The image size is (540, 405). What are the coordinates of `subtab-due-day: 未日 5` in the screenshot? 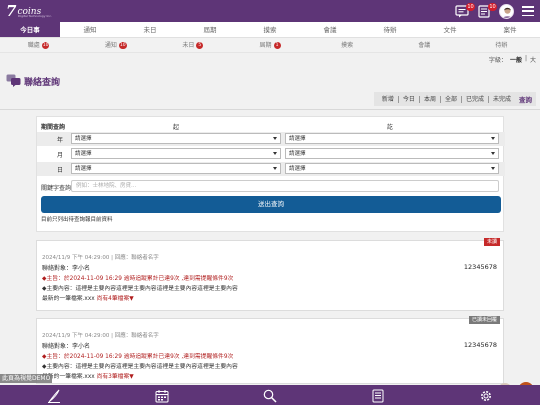 It's located at (192, 45).